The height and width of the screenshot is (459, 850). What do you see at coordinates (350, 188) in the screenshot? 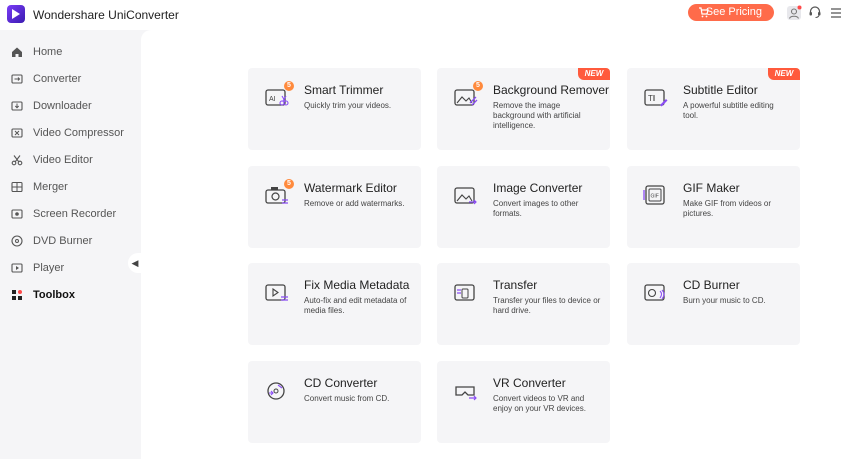
I see `tool-title: Watermark Editor` at bounding box center [350, 188].